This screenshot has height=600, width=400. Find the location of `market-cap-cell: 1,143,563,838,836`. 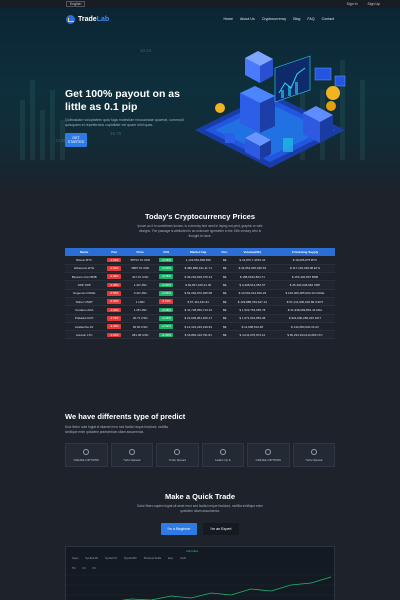

market-cap-cell: 1,143,563,838,836 is located at coordinates (198, 260).